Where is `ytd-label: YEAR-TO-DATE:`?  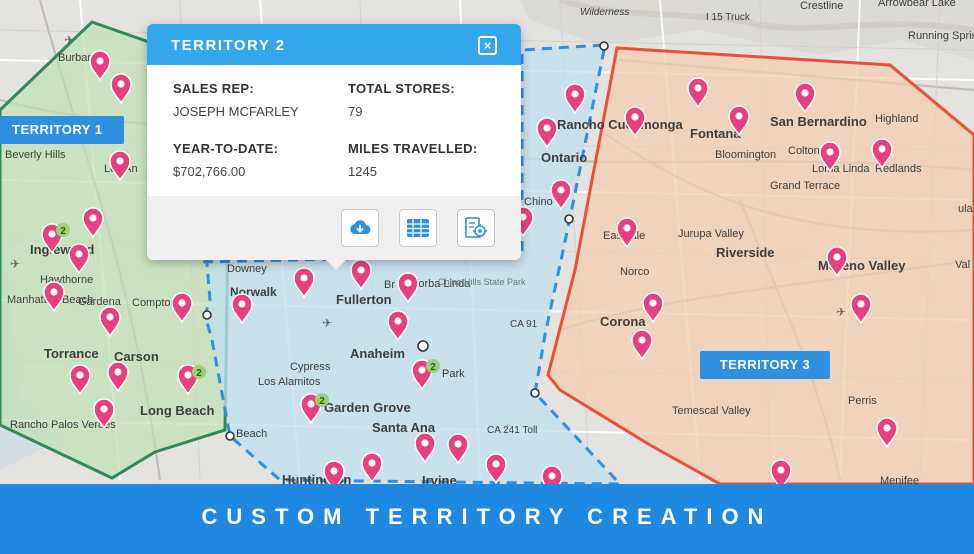
ytd-label: YEAR-TO-DATE: is located at coordinates (226, 148).